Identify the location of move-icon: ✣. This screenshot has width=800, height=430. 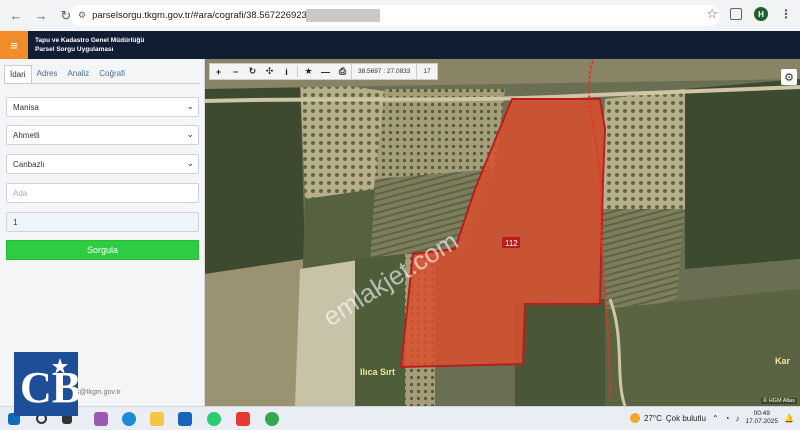
(269, 71).